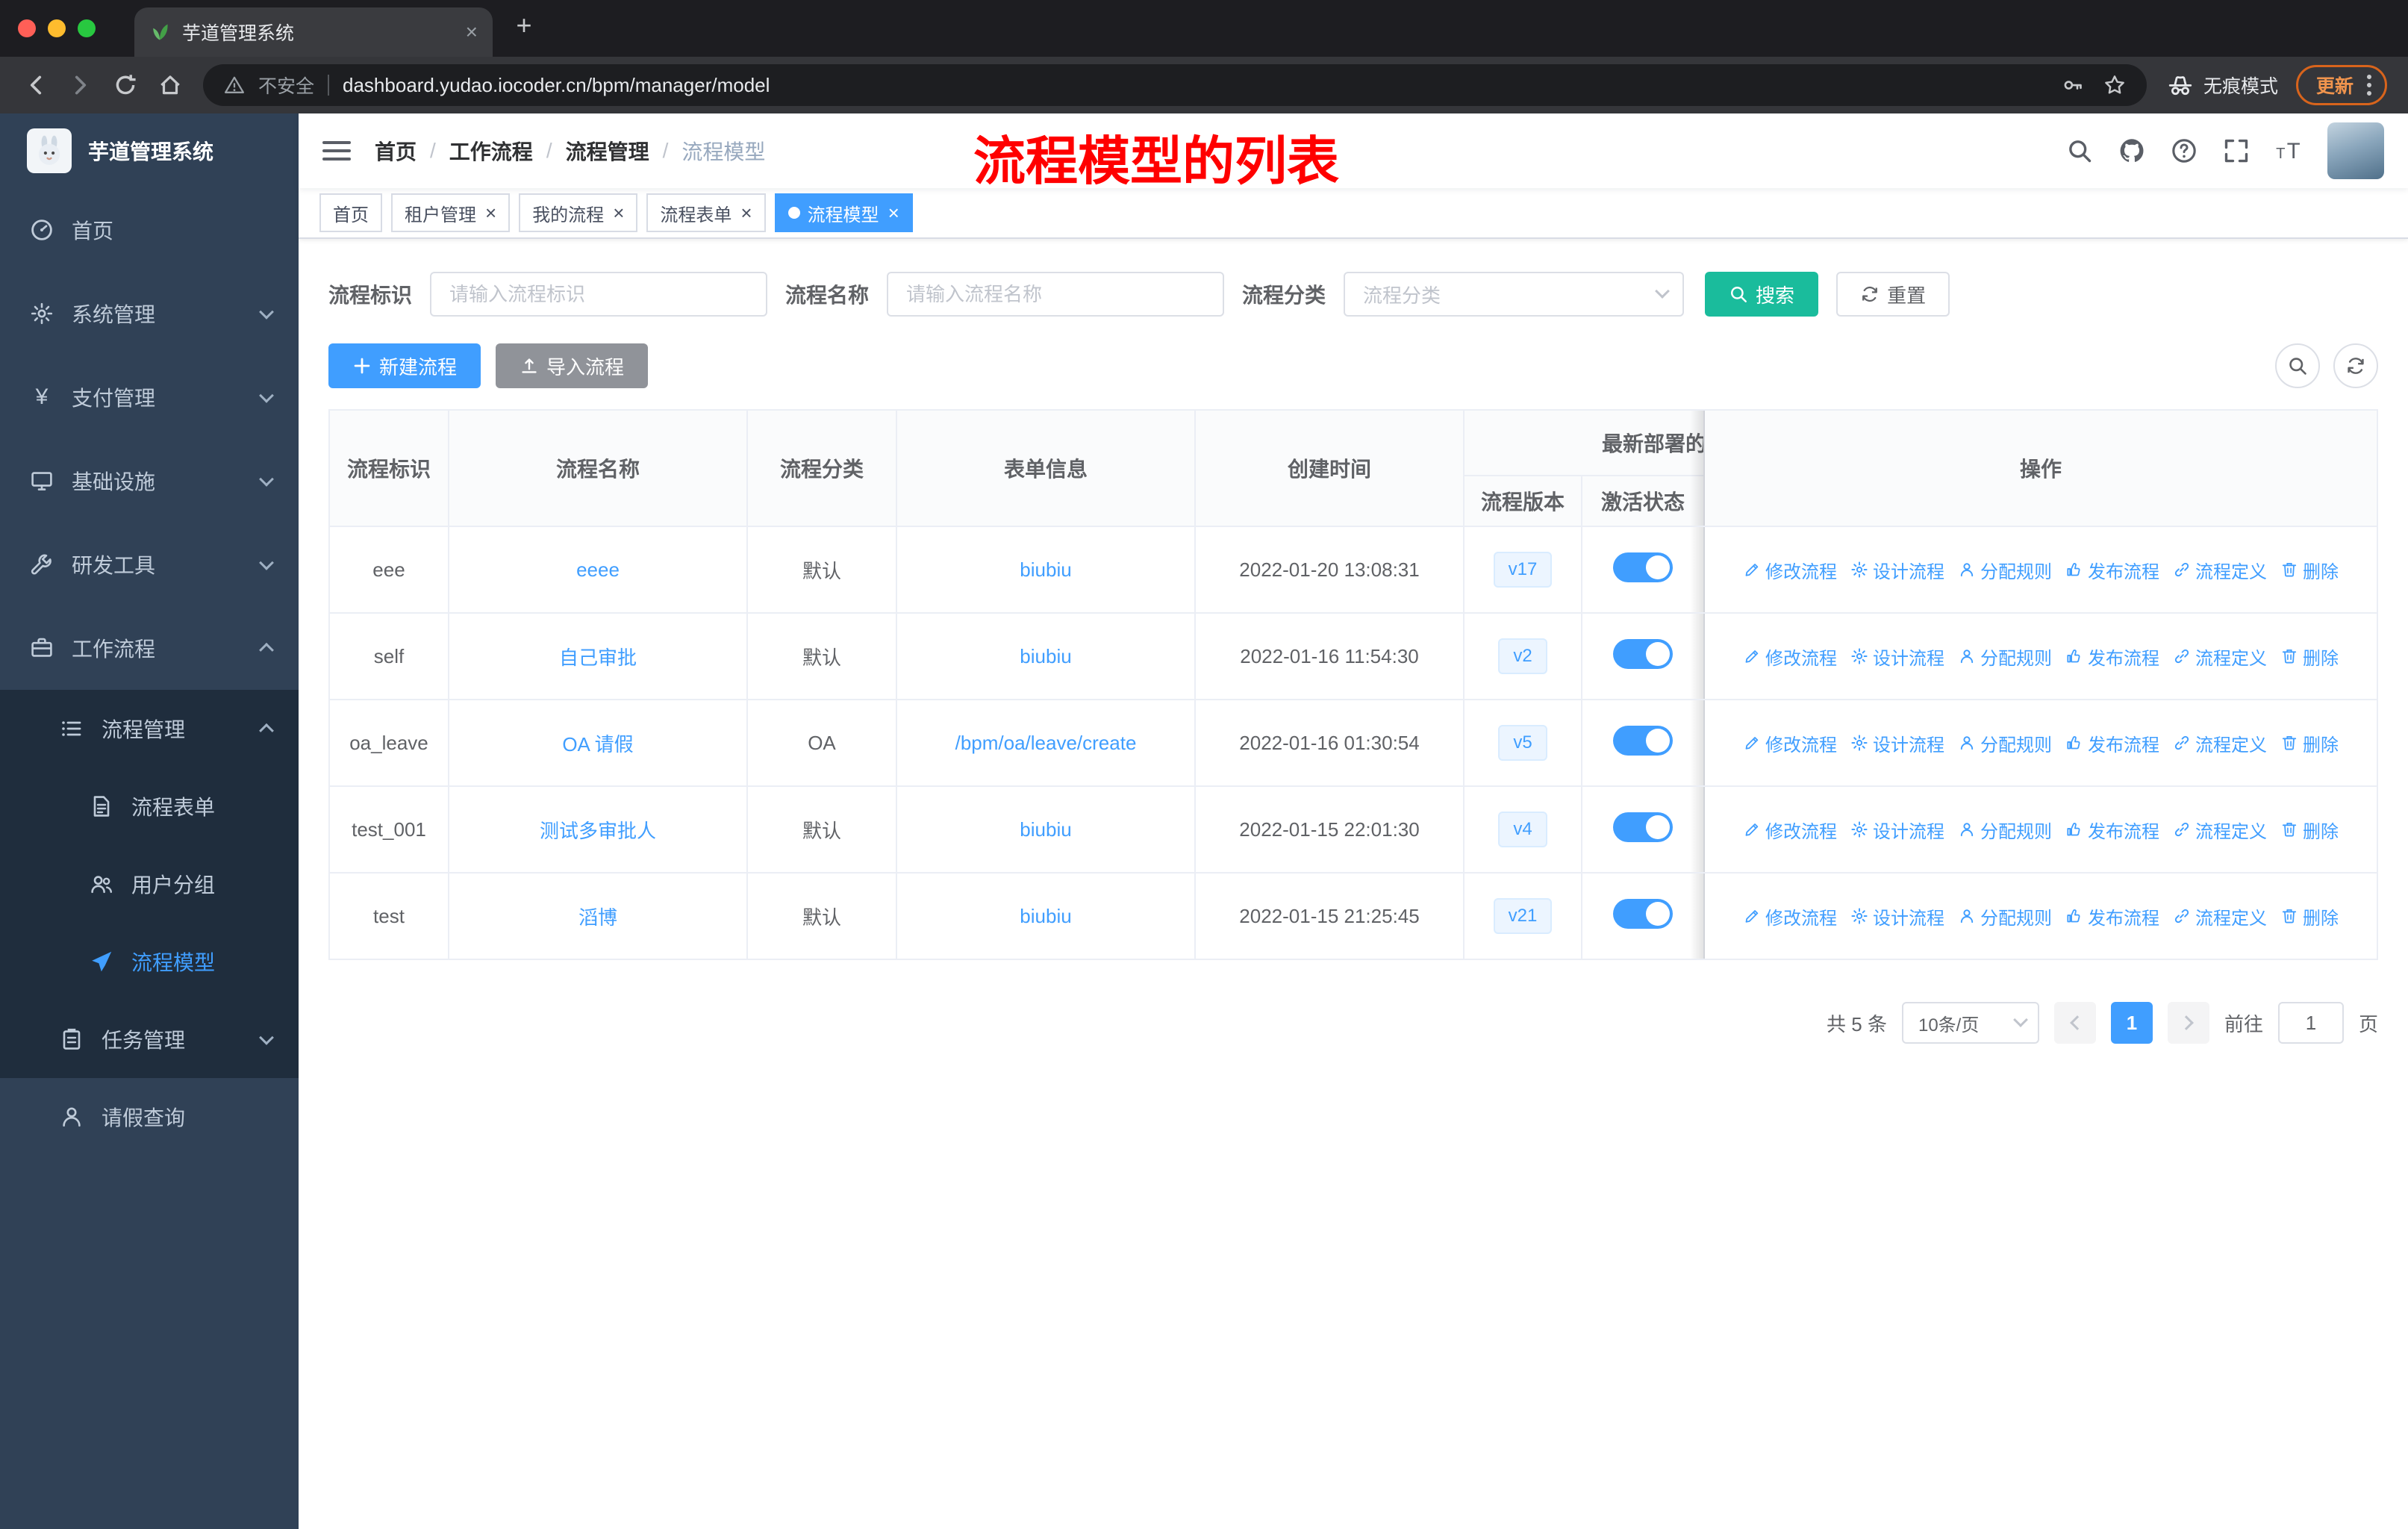 The width and height of the screenshot is (2408, 1529). What do you see at coordinates (1514, 295) in the screenshot?
I see `process-category-select: 流程分类` at bounding box center [1514, 295].